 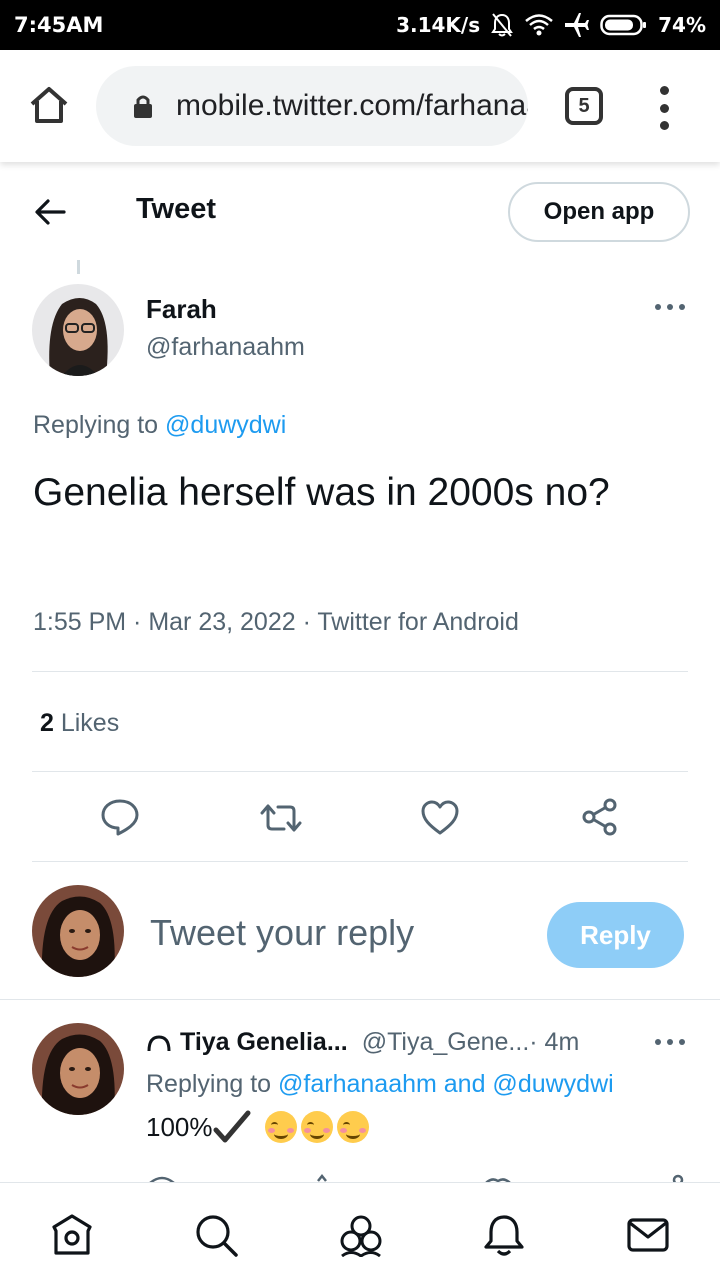 What do you see at coordinates (78, 931) in the screenshot?
I see `user-avatar` at bounding box center [78, 931].